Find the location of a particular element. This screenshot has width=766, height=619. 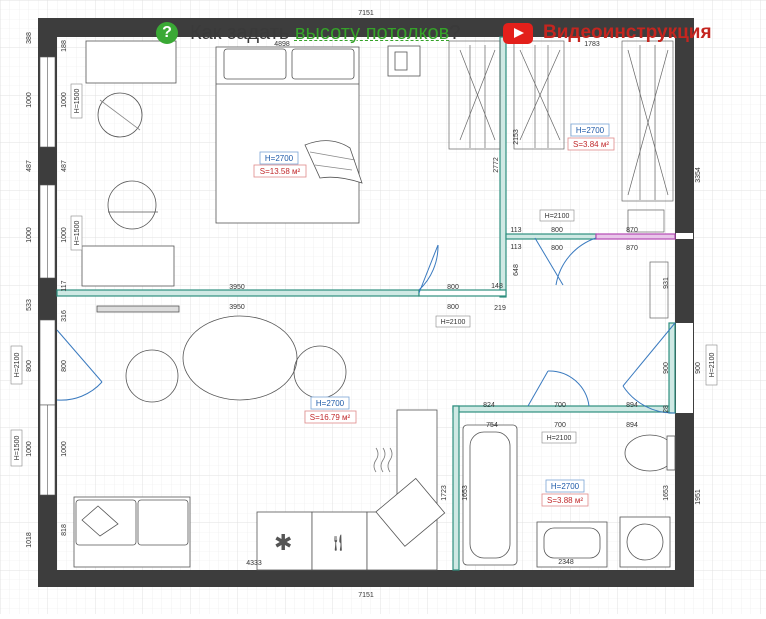

help-prefix: Как задать is located at coordinates (242, 32).